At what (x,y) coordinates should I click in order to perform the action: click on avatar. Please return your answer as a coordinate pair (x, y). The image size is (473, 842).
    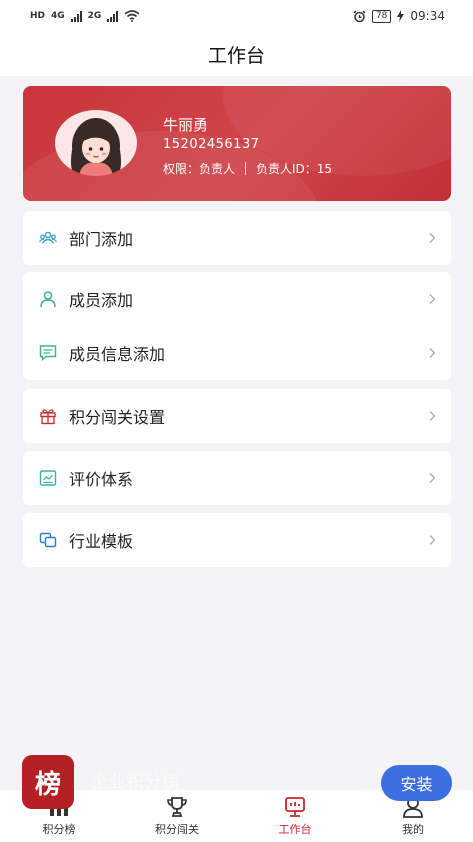
    Looking at the image, I should click on (96, 143).